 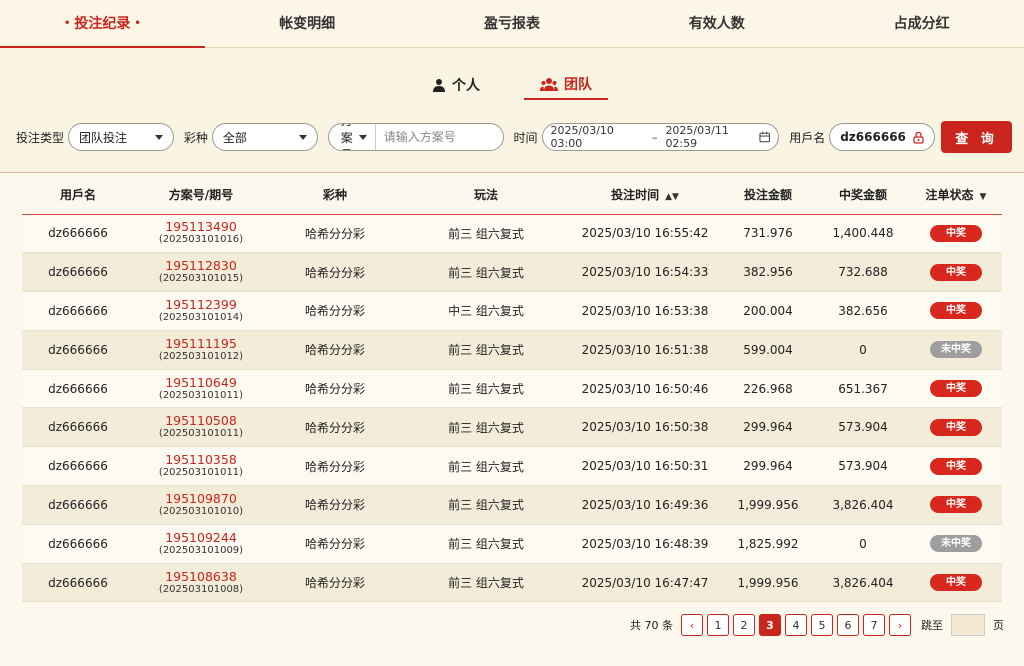 I want to click on period-number: (202503101010), so click(x=201, y=511).